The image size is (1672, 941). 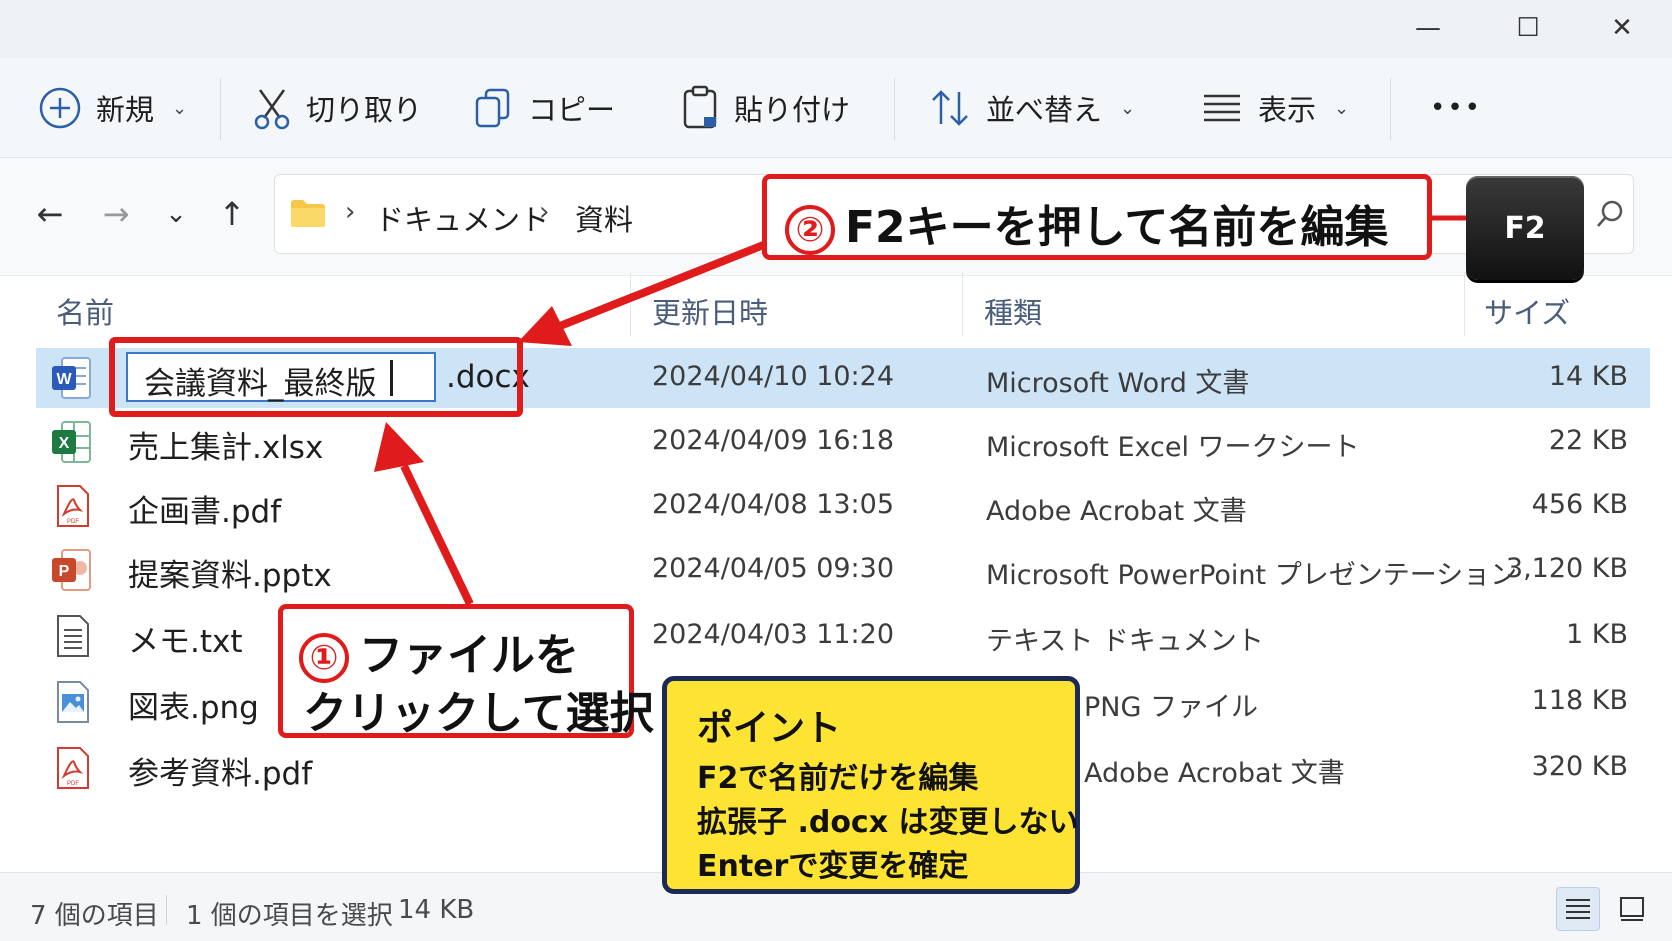 I want to click on command-bar: 新規 ⌄ 切り取り コピー 貼り付け 並べ替え ⌄ 表示 ⌄ •••, so click(x=836, y=108).